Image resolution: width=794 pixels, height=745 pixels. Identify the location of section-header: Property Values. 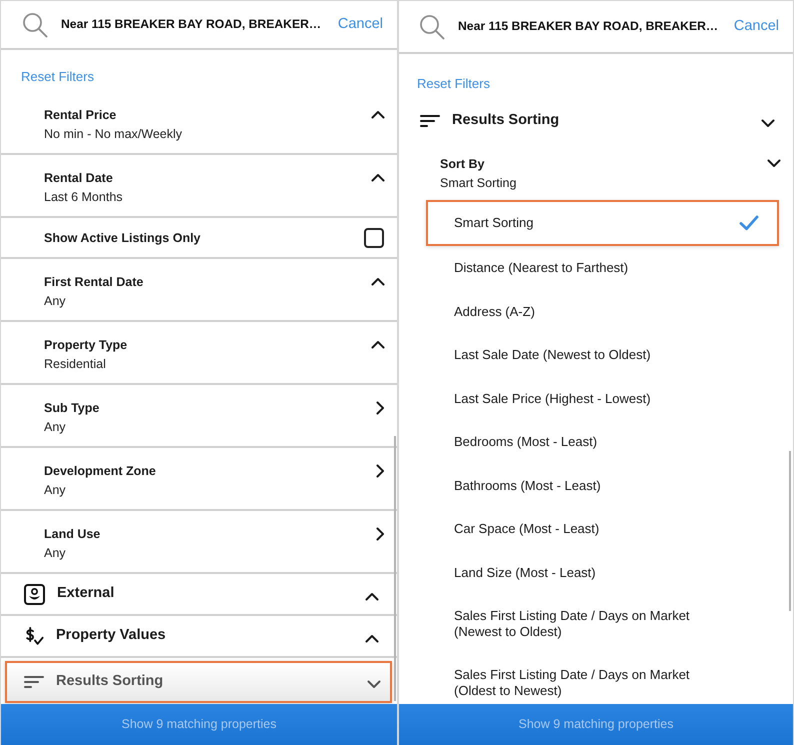
(199, 637).